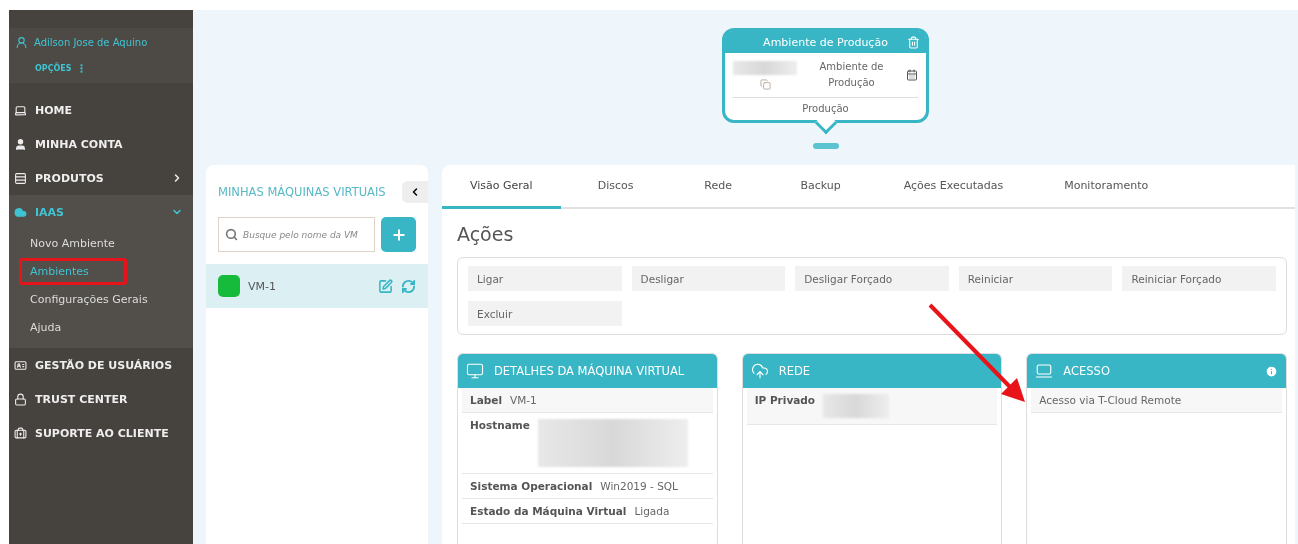  I want to click on action-button: Reiniciar Forçado, so click(1199, 278).